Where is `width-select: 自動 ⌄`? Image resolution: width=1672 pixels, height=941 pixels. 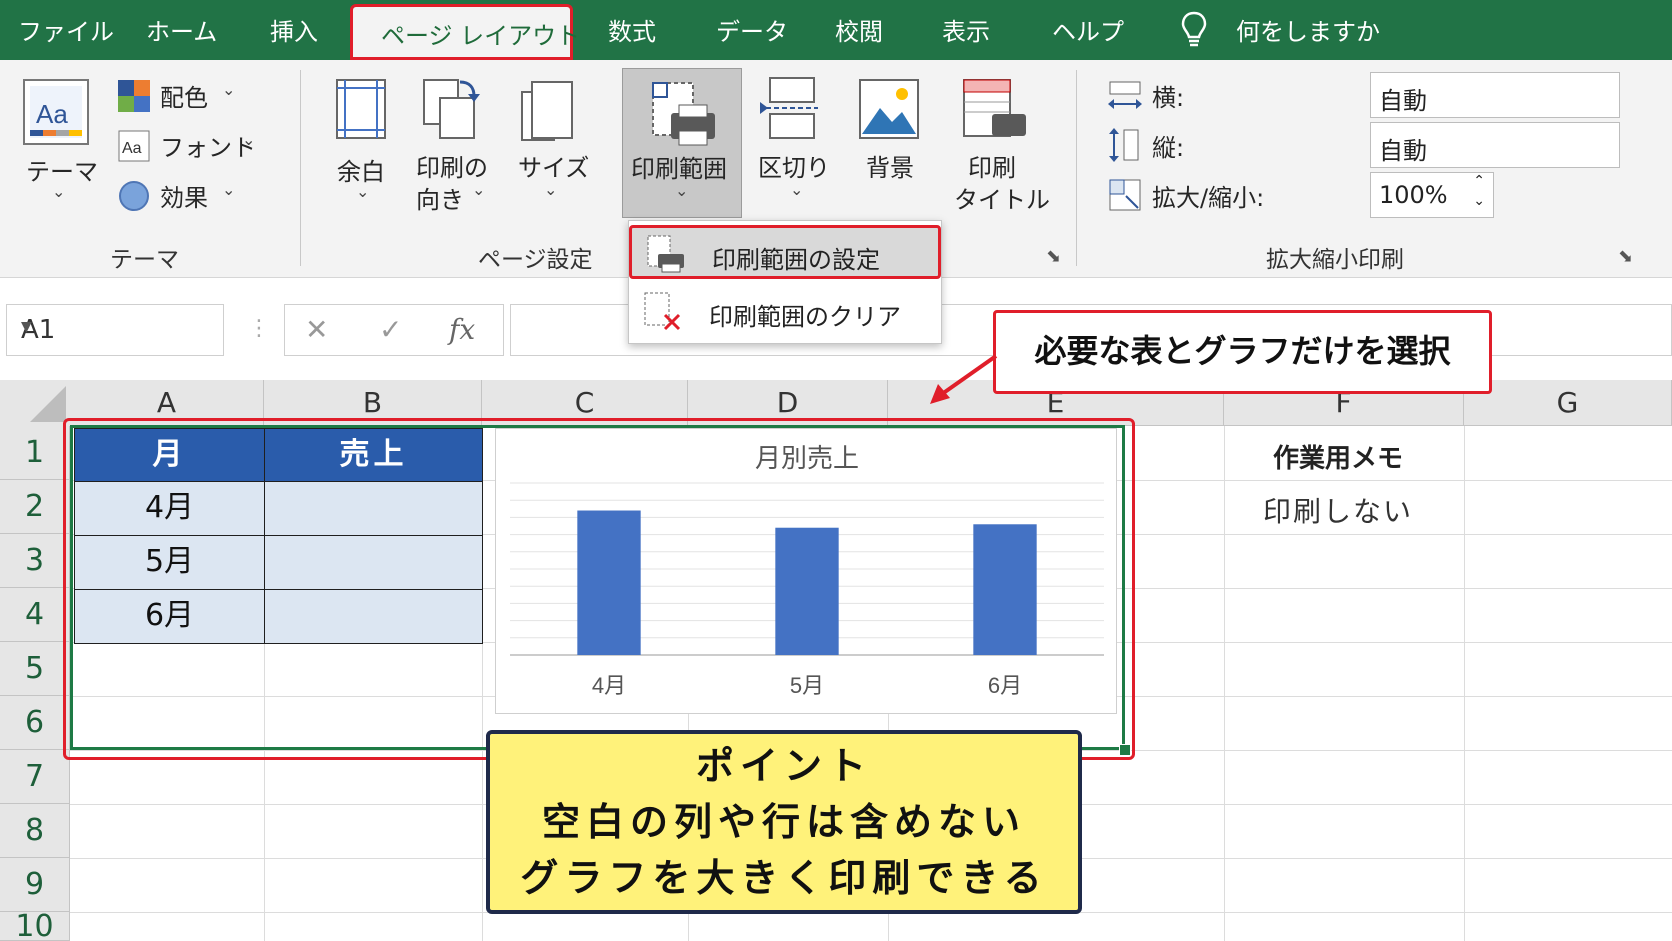
width-select: 自動 ⌄ is located at coordinates (1495, 95).